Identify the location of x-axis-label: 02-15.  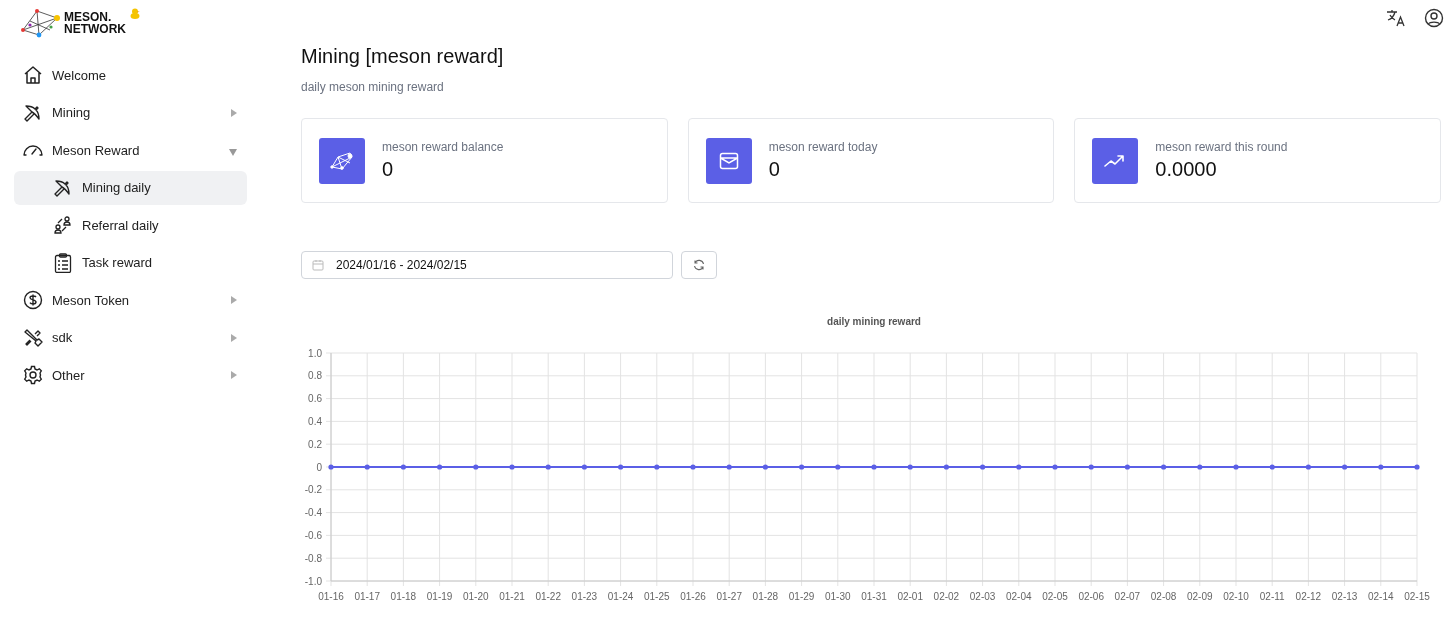
(1417, 596).